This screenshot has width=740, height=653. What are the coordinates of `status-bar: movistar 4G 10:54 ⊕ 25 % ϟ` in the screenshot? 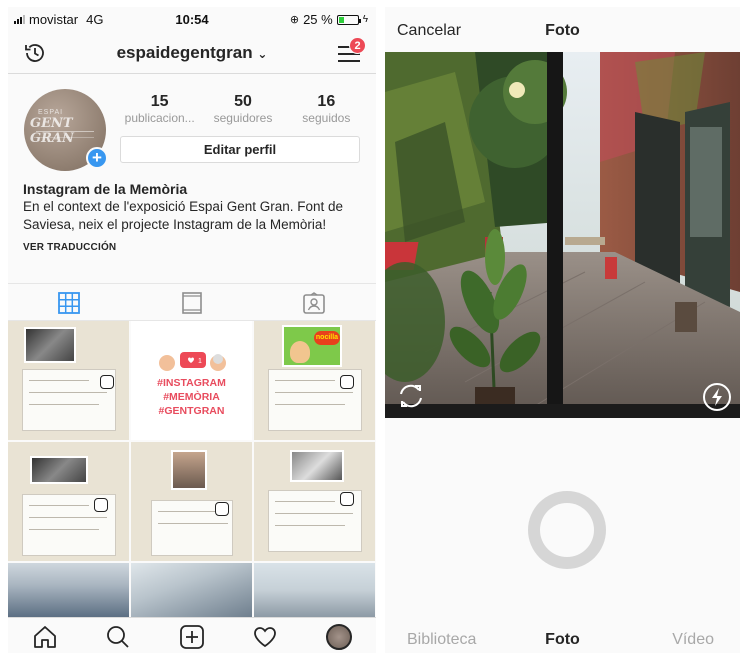 It's located at (192, 18).